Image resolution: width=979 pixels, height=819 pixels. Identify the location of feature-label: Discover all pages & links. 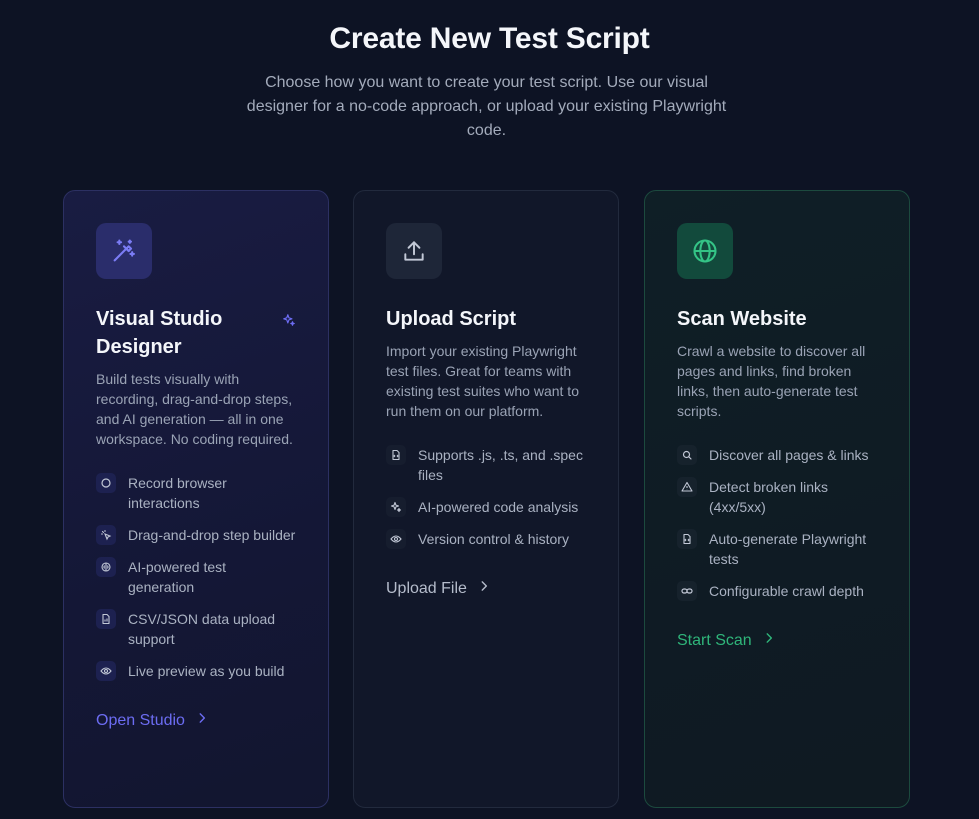
(789, 455).